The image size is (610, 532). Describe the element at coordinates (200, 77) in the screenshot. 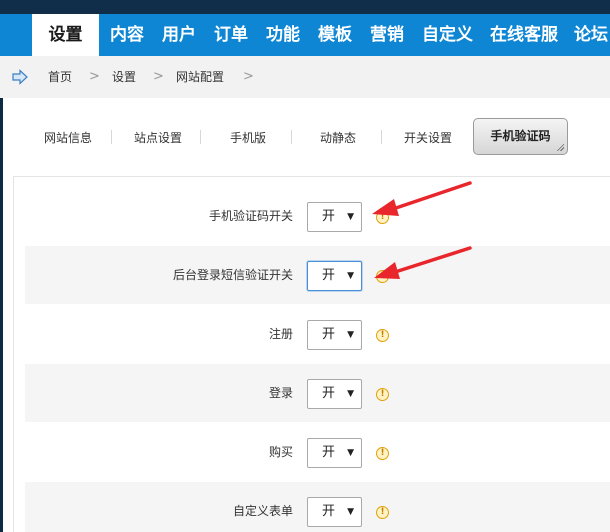

I see `breadcrumb-site-config: 网站配置` at that location.